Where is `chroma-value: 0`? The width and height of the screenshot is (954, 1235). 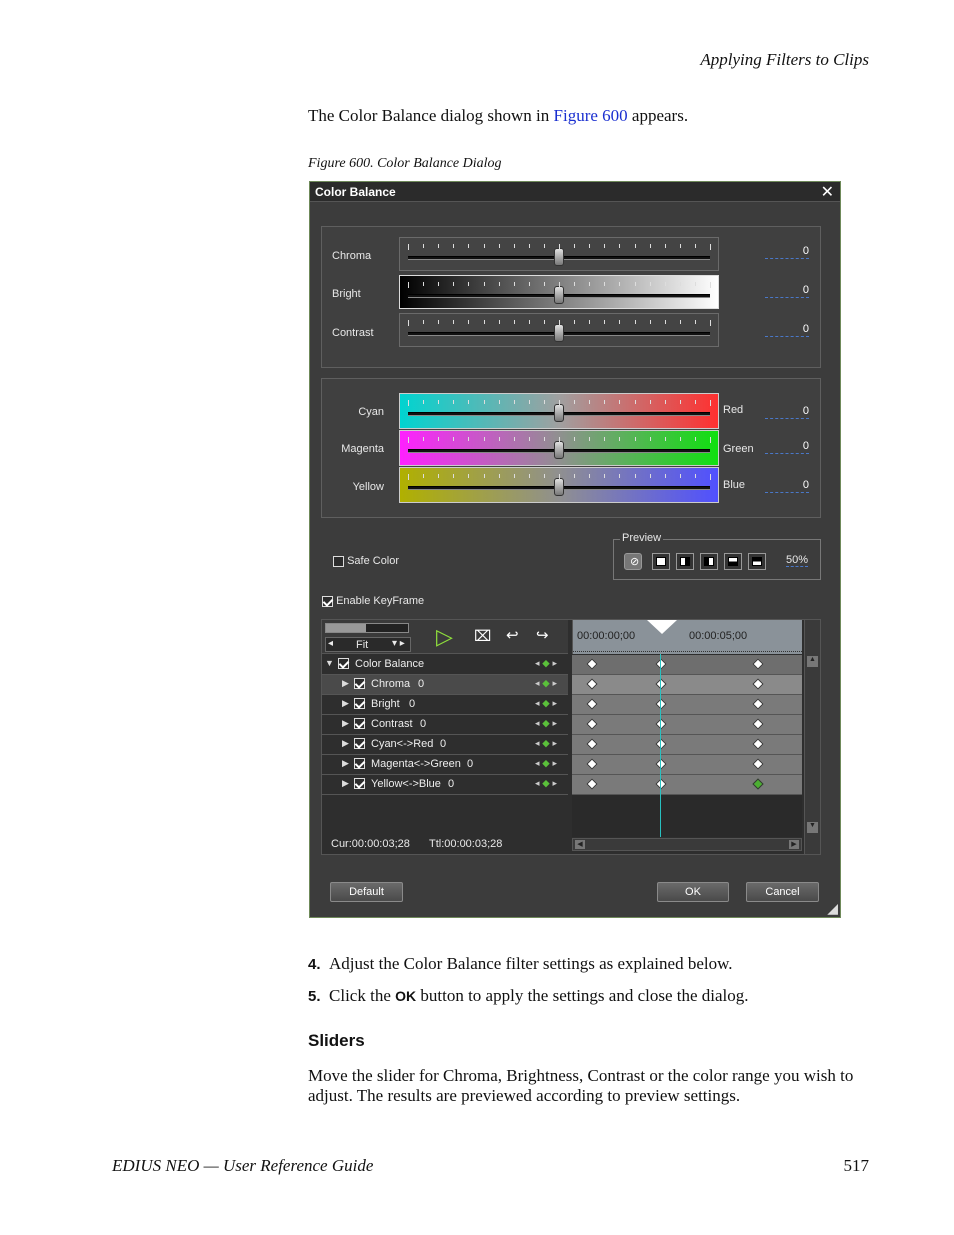 chroma-value: 0 is located at coordinates (787, 252).